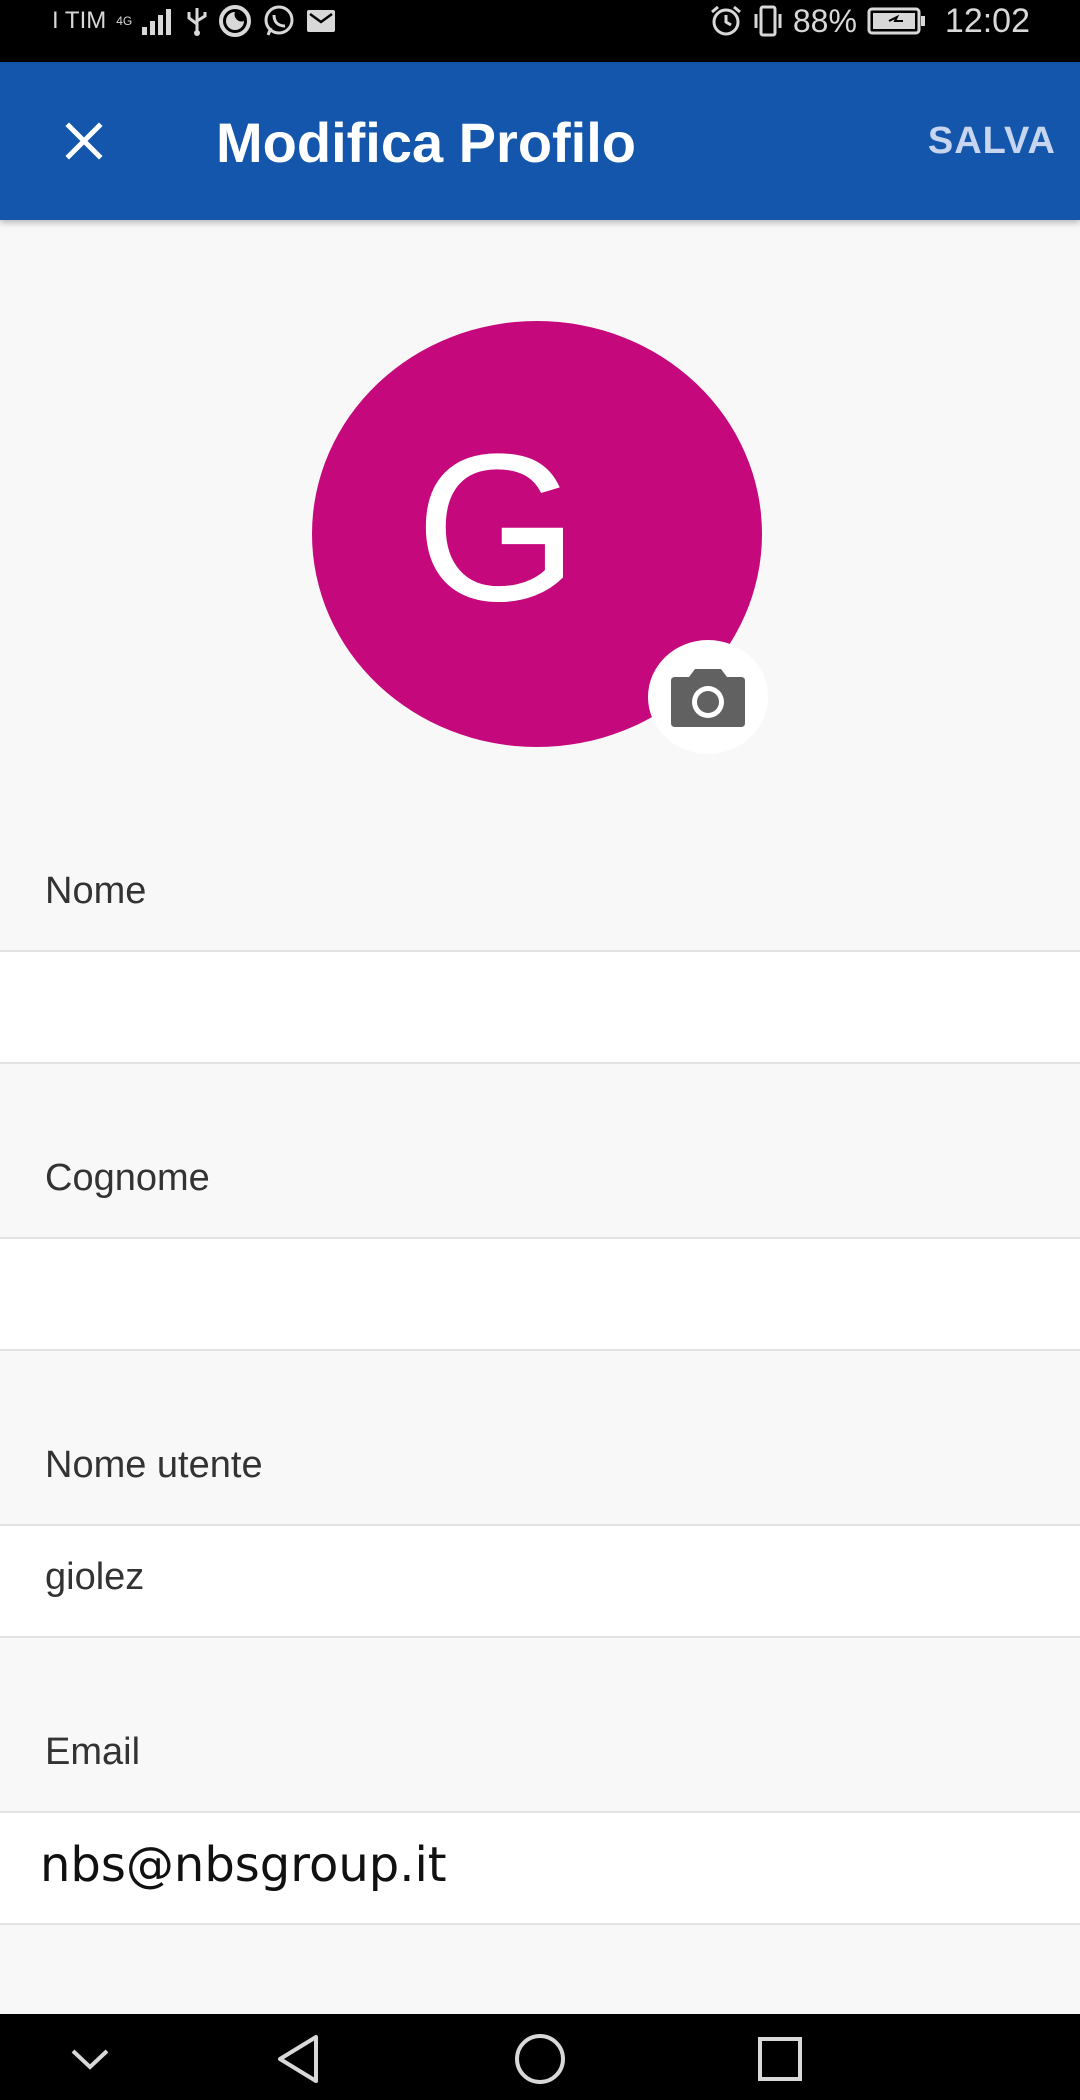  I want to click on status-bar: I TIM 4G 88% 12:02, so click(540, 31).